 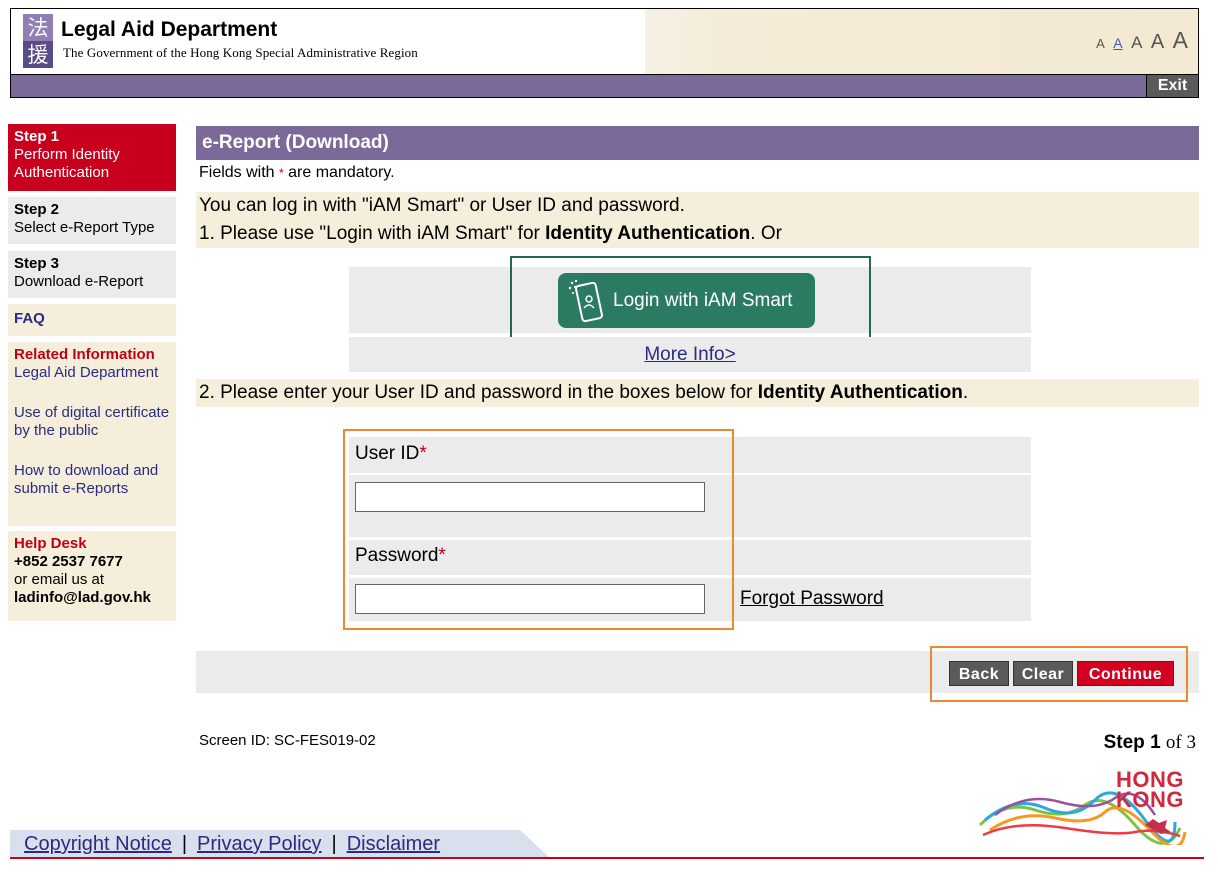 What do you see at coordinates (1117, 43) in the screenshot?
I see `font-size-small: A` at bounding box center [1117, 43].